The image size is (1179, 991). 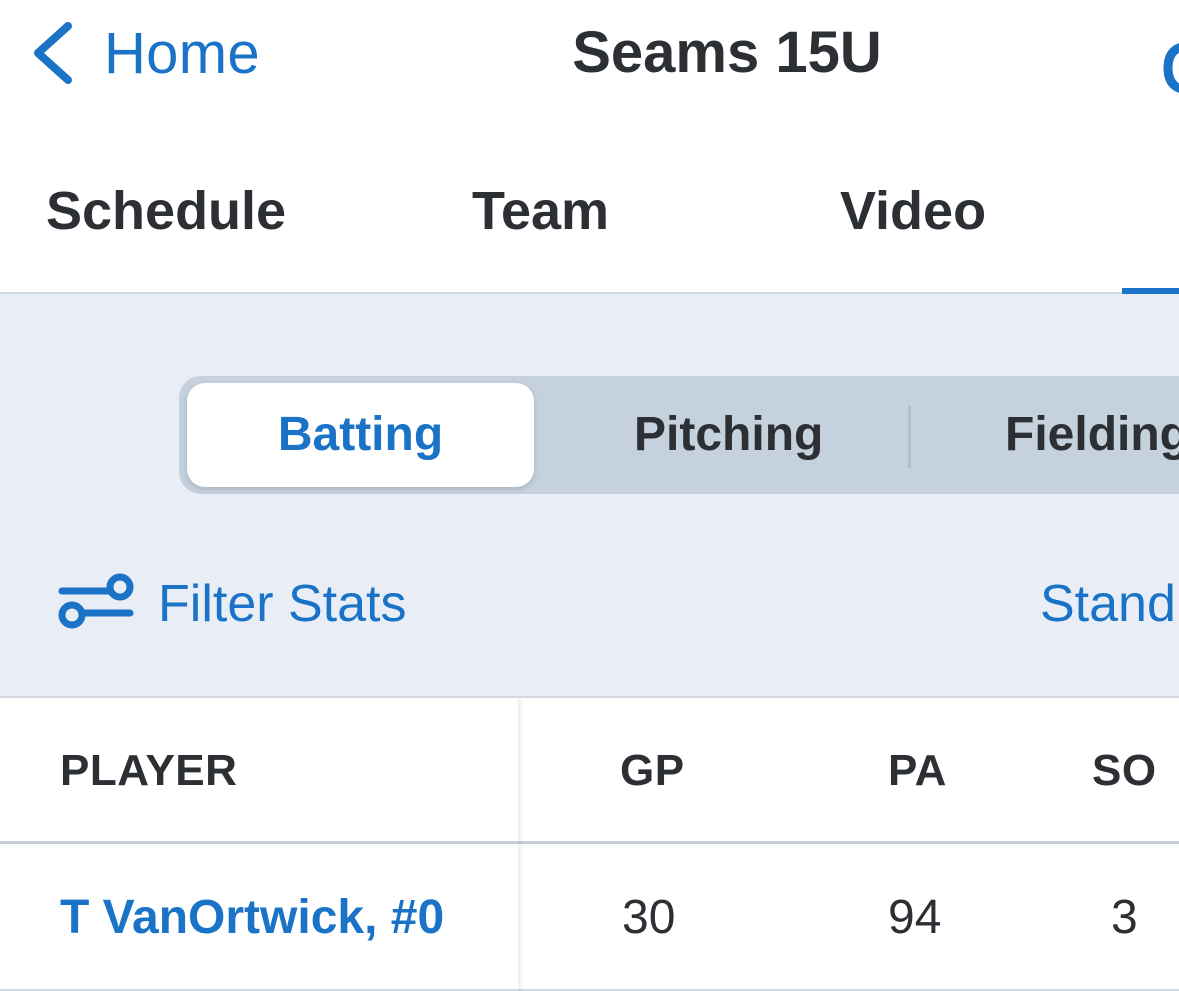 What do you see at coordinates (1124, 917) in the screenshot?
I see `cell-so: 3` at bounding box center [1124, 917].